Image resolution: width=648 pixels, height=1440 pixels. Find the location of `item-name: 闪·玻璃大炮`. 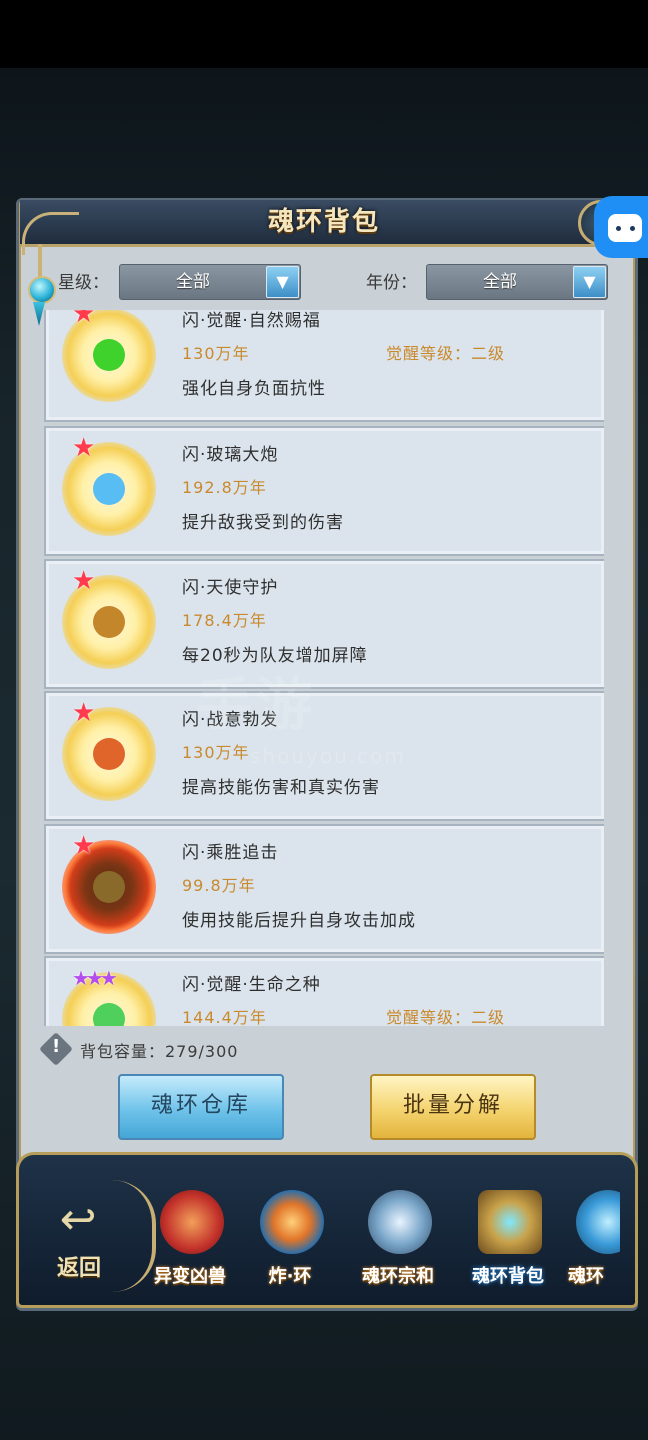

item-name: 闪·玻璃大炮 is located at coordinates (230, 455).